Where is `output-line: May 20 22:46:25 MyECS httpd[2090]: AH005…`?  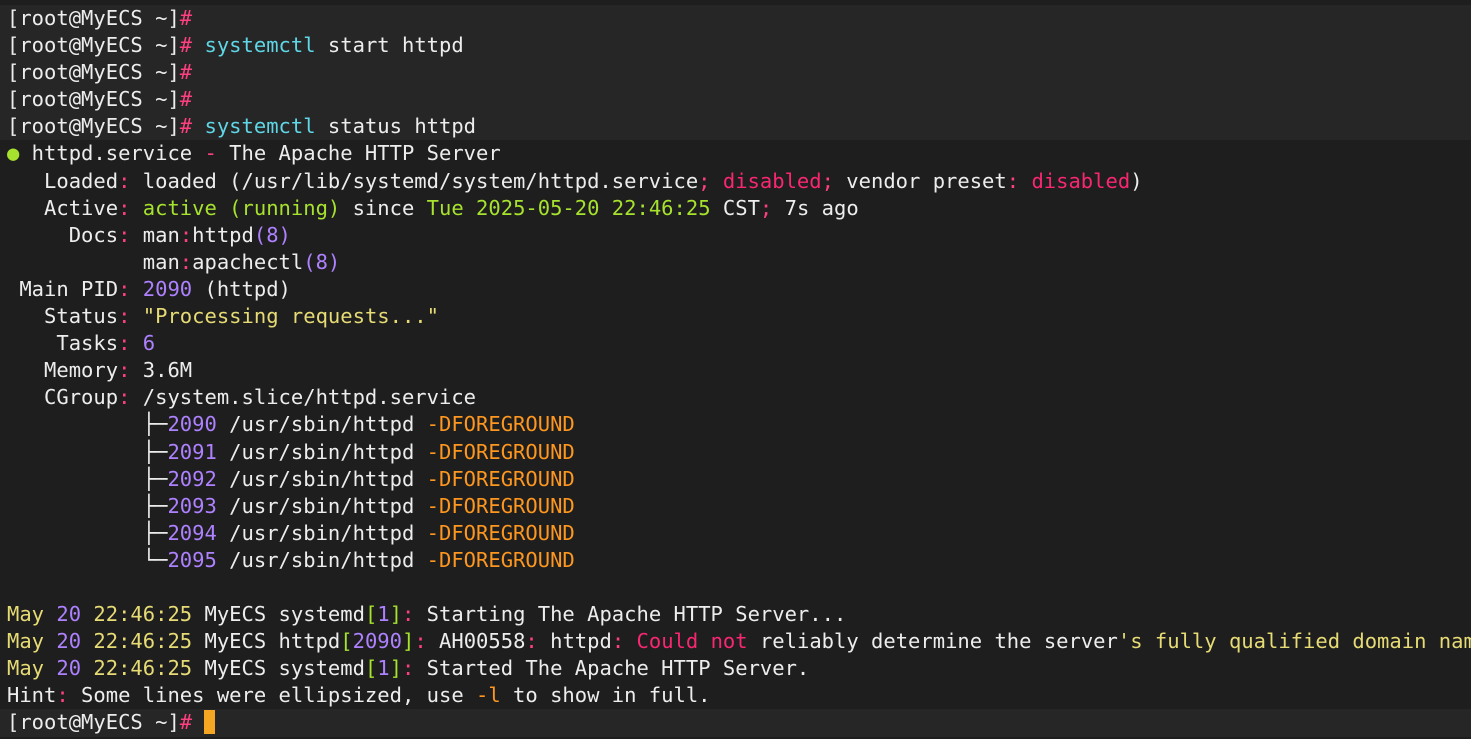 output-line: May 20 22:46:25 MyECS httpd[2090]: AH005… is located at coordinates (735, 641).